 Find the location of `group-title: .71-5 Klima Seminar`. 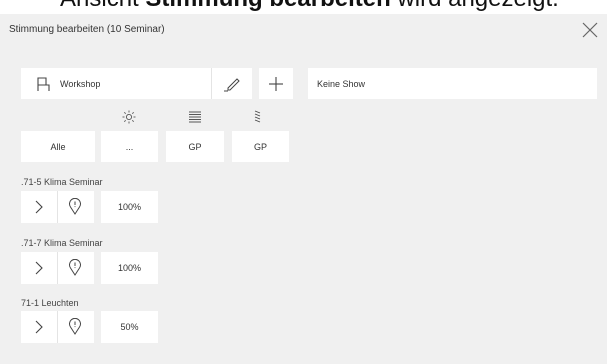

group-title: .71-5 Klima Seminar is located at coordinates (62, 182).